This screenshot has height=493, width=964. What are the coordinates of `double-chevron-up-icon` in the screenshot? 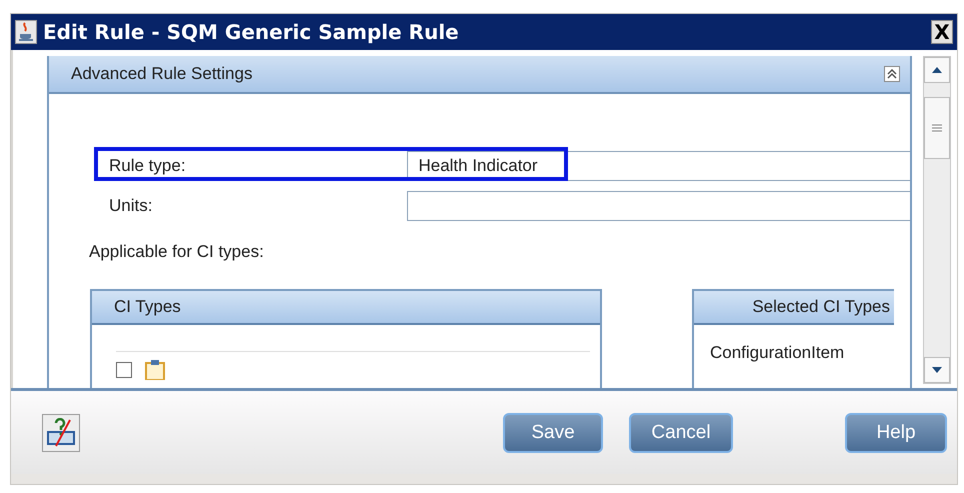 It's located at (892, 74).